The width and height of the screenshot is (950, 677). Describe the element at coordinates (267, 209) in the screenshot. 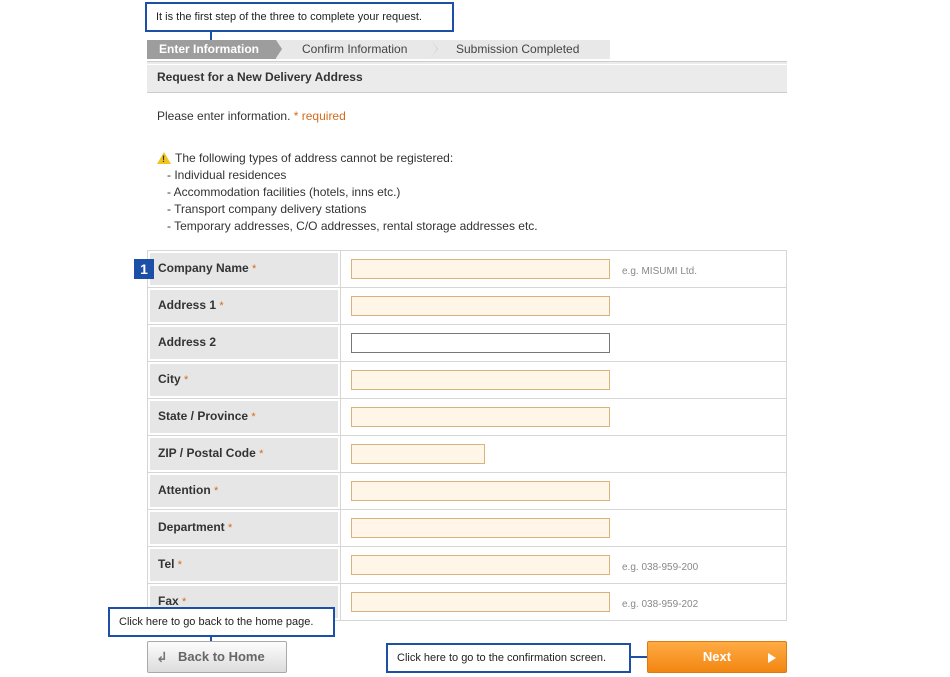

I see `list-item: - Transport company delivery stations` at that location.